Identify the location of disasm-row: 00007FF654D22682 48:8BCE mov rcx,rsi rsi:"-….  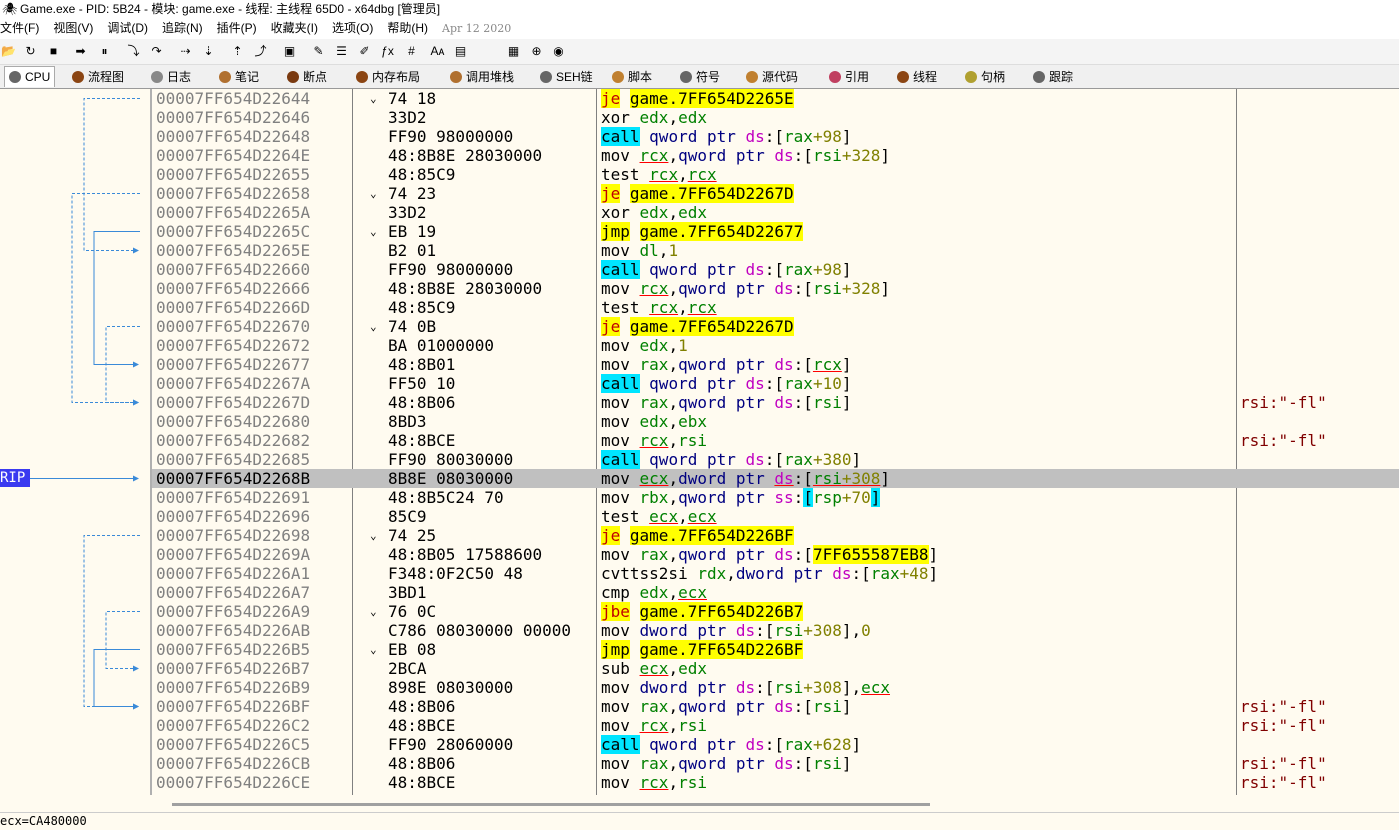
(775, 440).